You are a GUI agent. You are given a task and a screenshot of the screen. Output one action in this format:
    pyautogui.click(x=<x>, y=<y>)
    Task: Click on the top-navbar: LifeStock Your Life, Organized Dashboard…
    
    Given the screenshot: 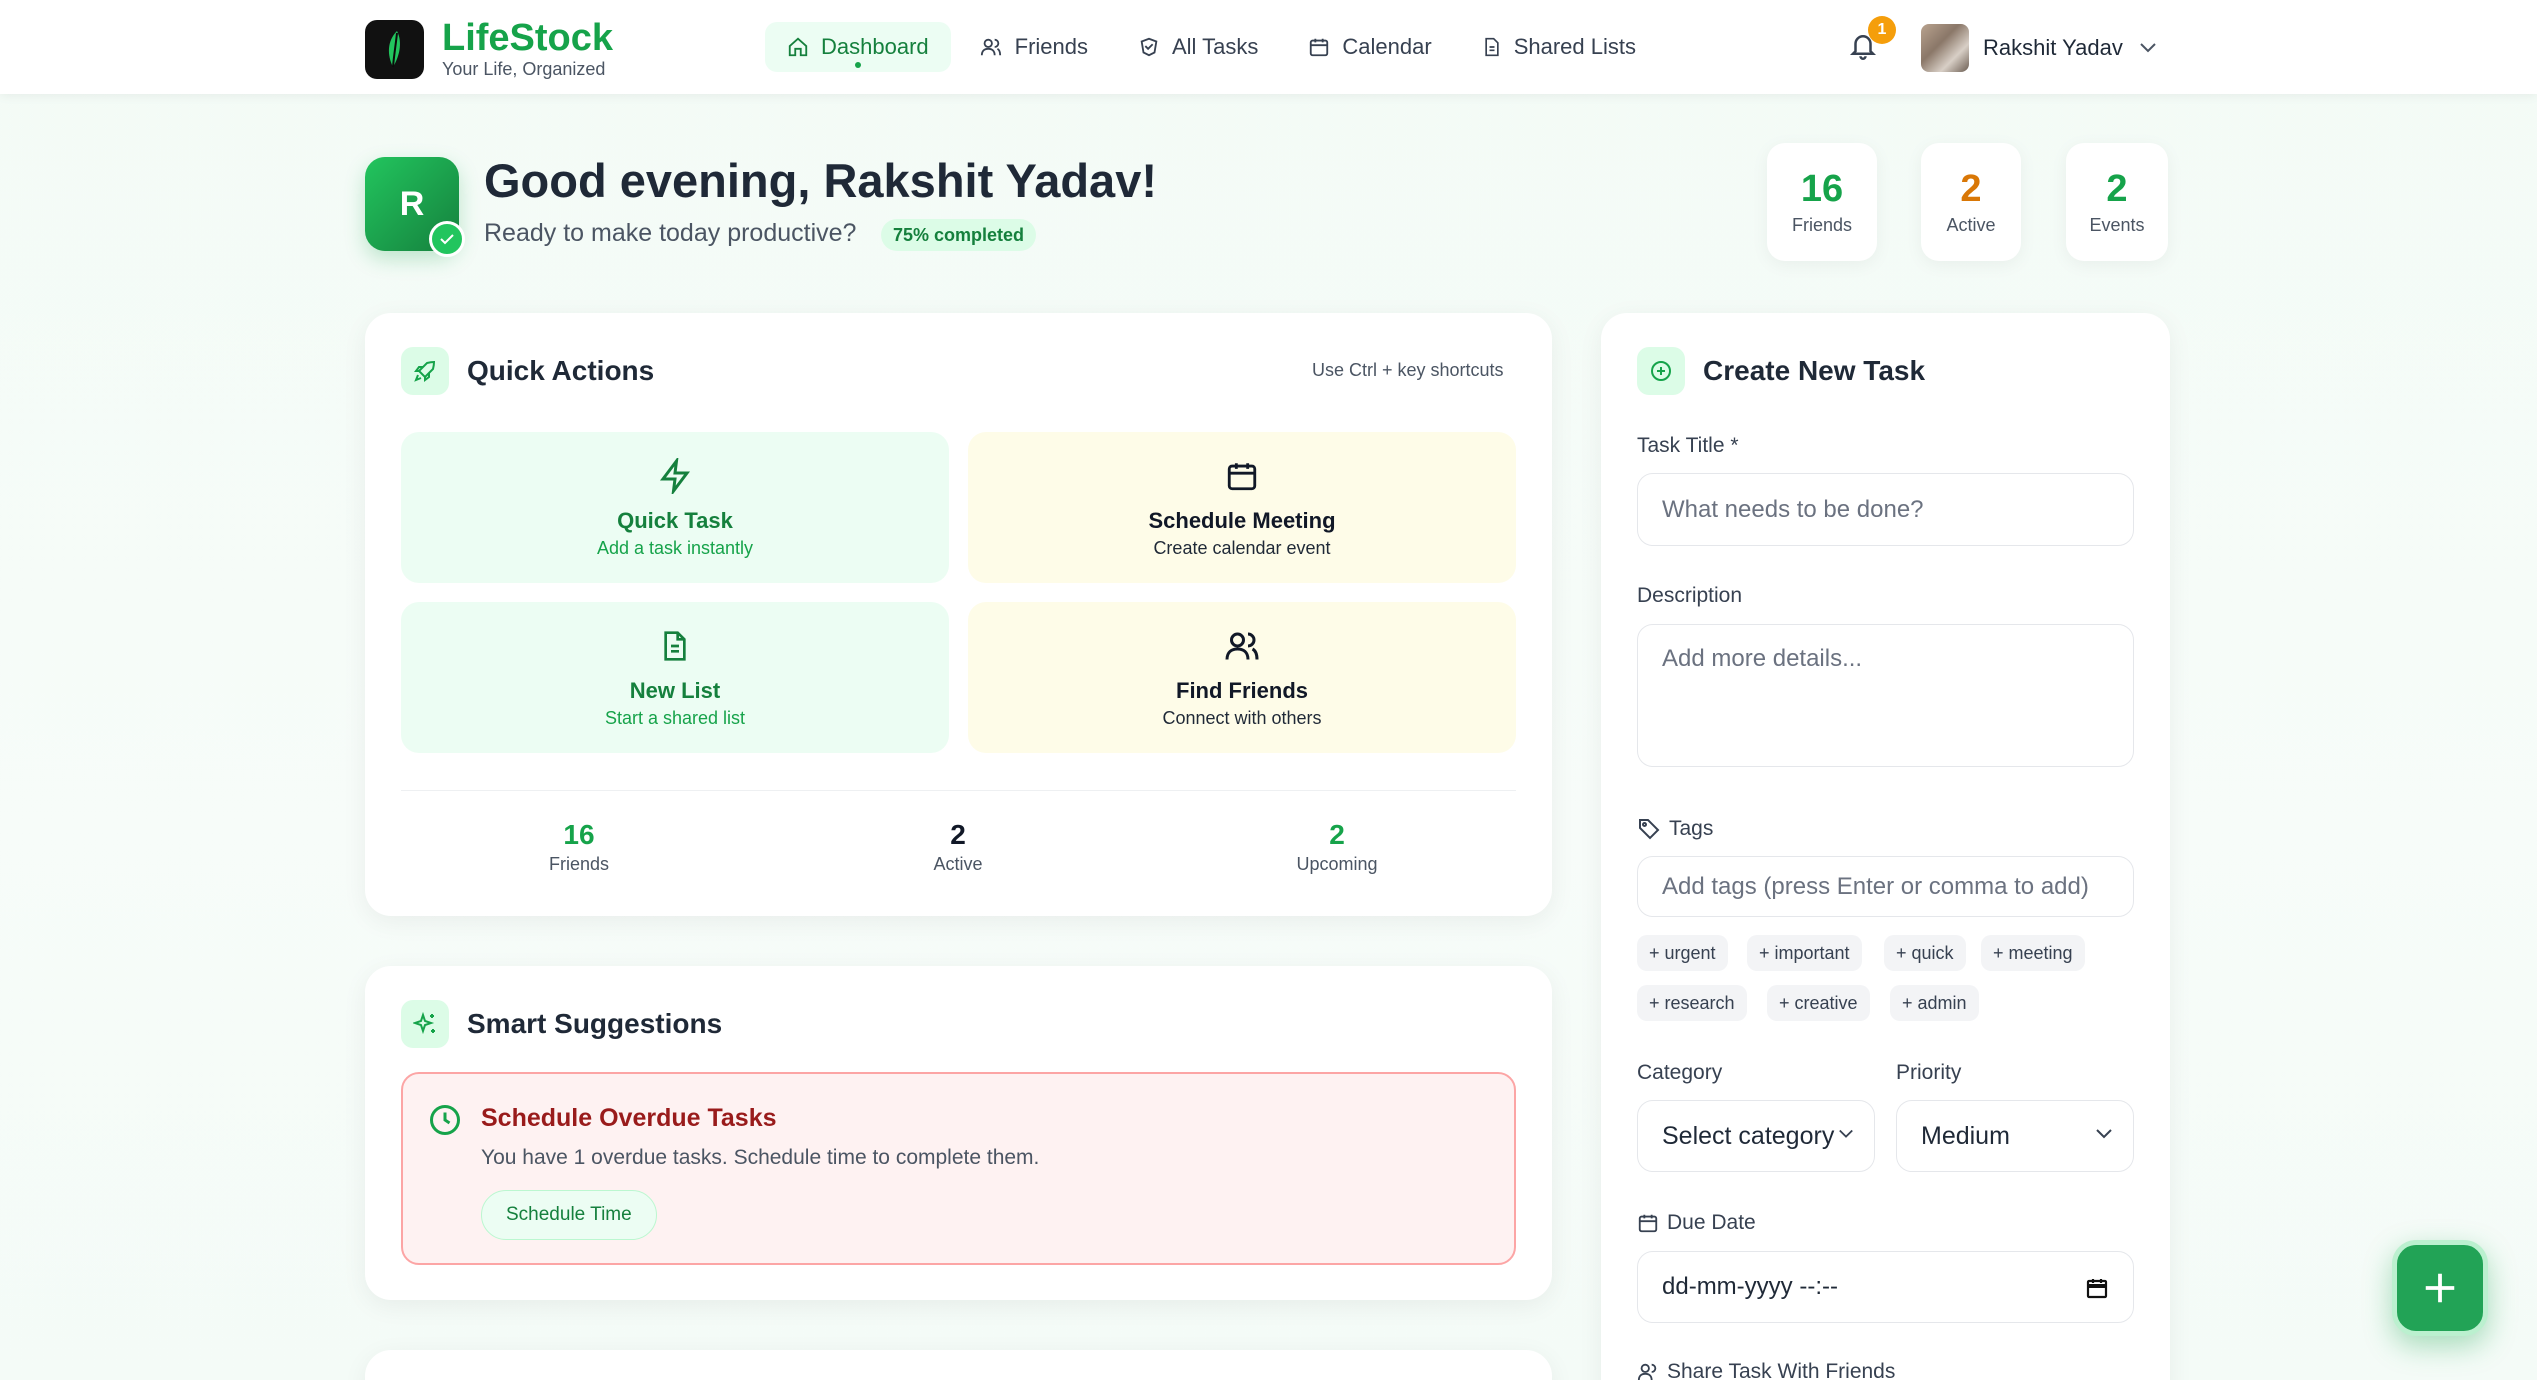 What is the action you would take?
    pyautogui.click(x=1268, y=47)
    